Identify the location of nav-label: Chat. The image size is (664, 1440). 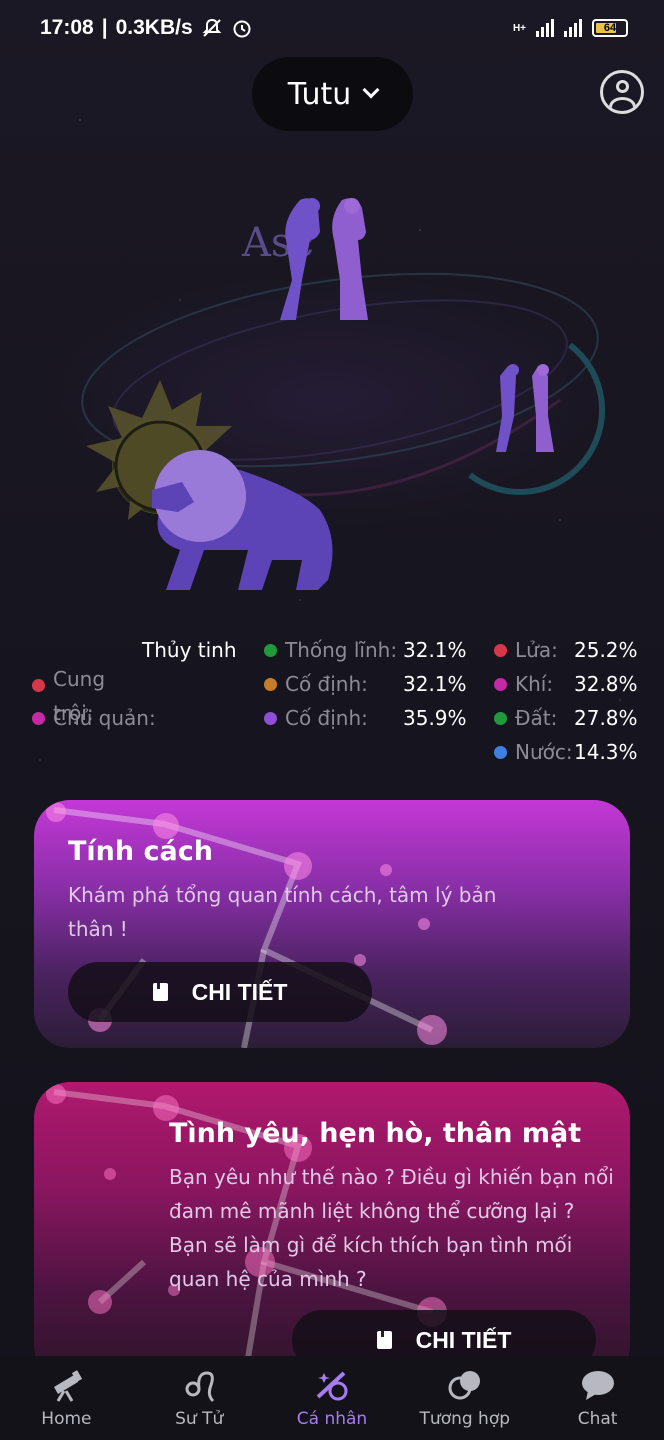
(597, 1419).